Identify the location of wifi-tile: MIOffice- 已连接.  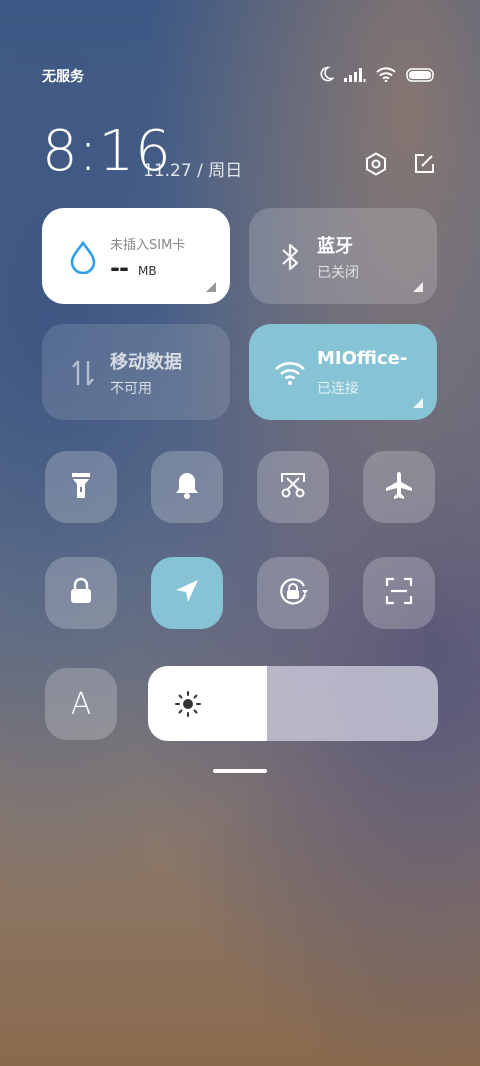
(343, 372).